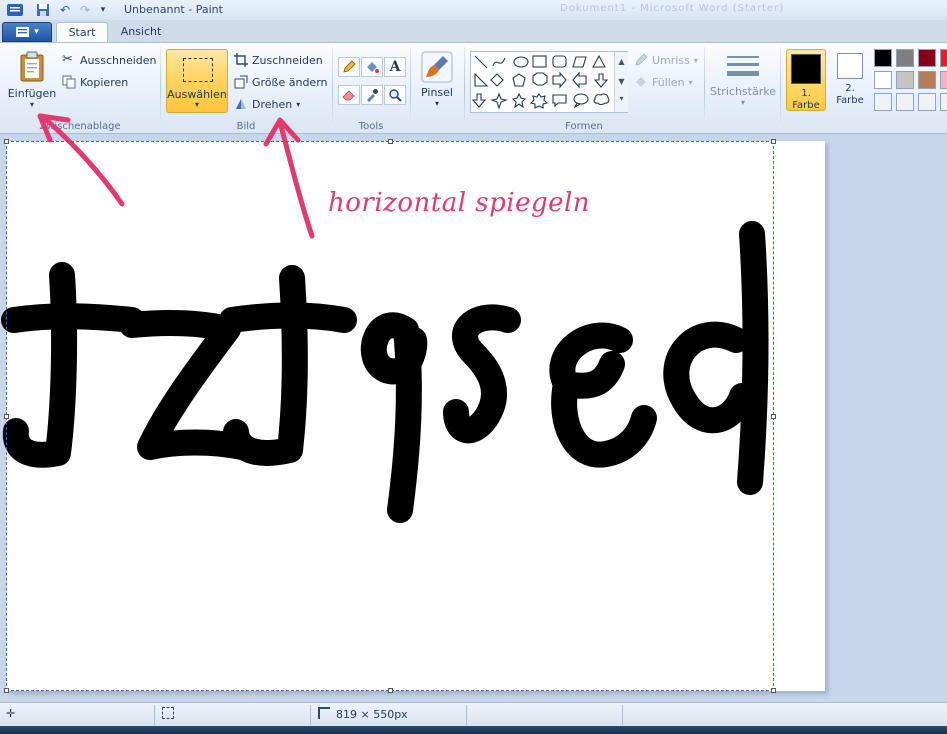 The height and width of the screenshot is (734, 947). I want to click on cursor-position-icon: ✛, so click(11, 713).